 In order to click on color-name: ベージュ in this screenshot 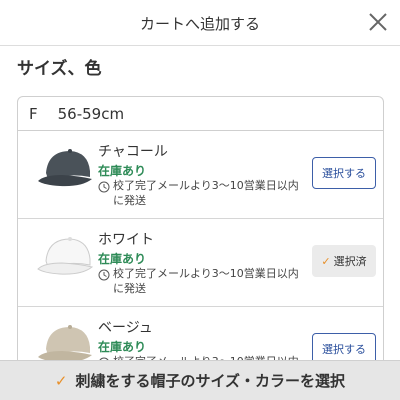, I will do `click(125, 328)`.